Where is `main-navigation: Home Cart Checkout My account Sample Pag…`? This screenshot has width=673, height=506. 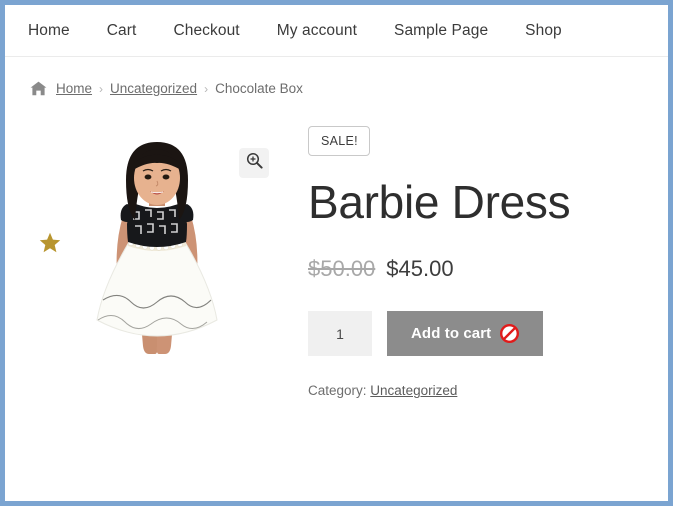
main-navigation: Home Cart Checkout My account Sample Pag… is located at coordinates (336, 31).